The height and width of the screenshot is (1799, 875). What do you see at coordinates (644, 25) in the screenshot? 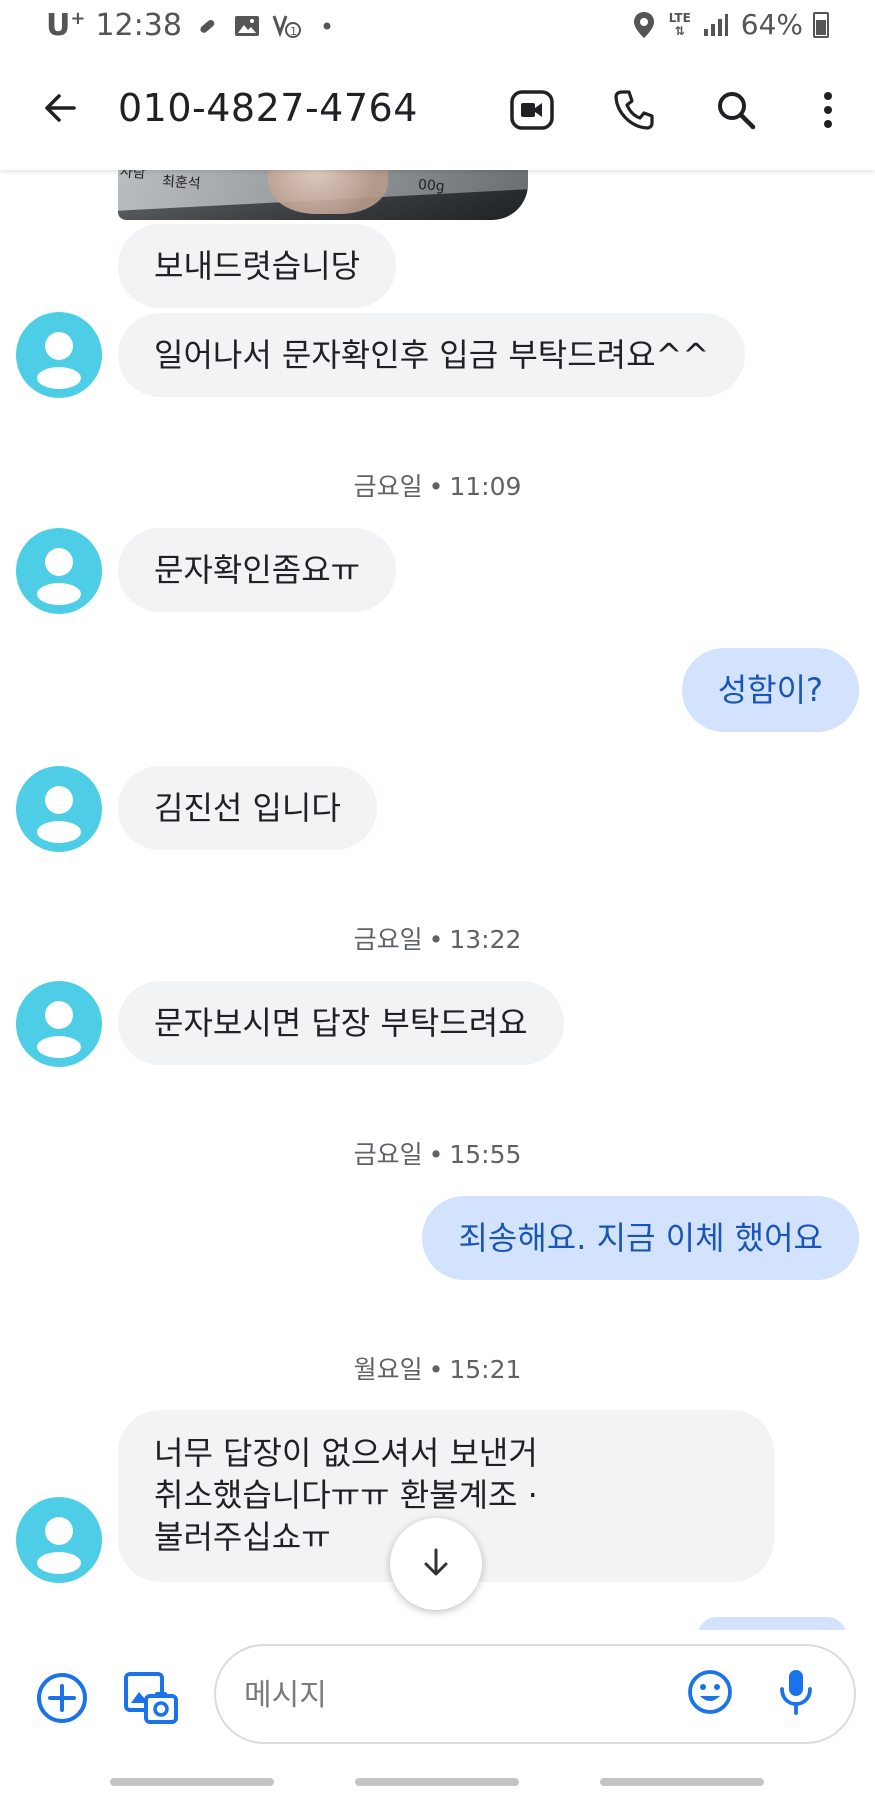
I see `location-icon` at bounding box center [644, 25].